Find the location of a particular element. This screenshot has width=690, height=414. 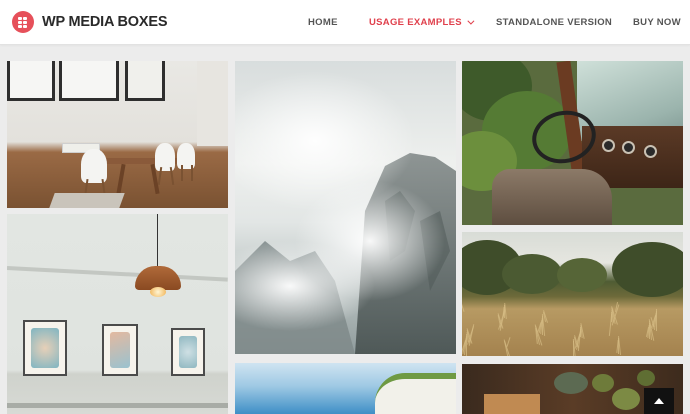

logo-text: WP MEDIA BOXES is located at coordinates (105, 22).